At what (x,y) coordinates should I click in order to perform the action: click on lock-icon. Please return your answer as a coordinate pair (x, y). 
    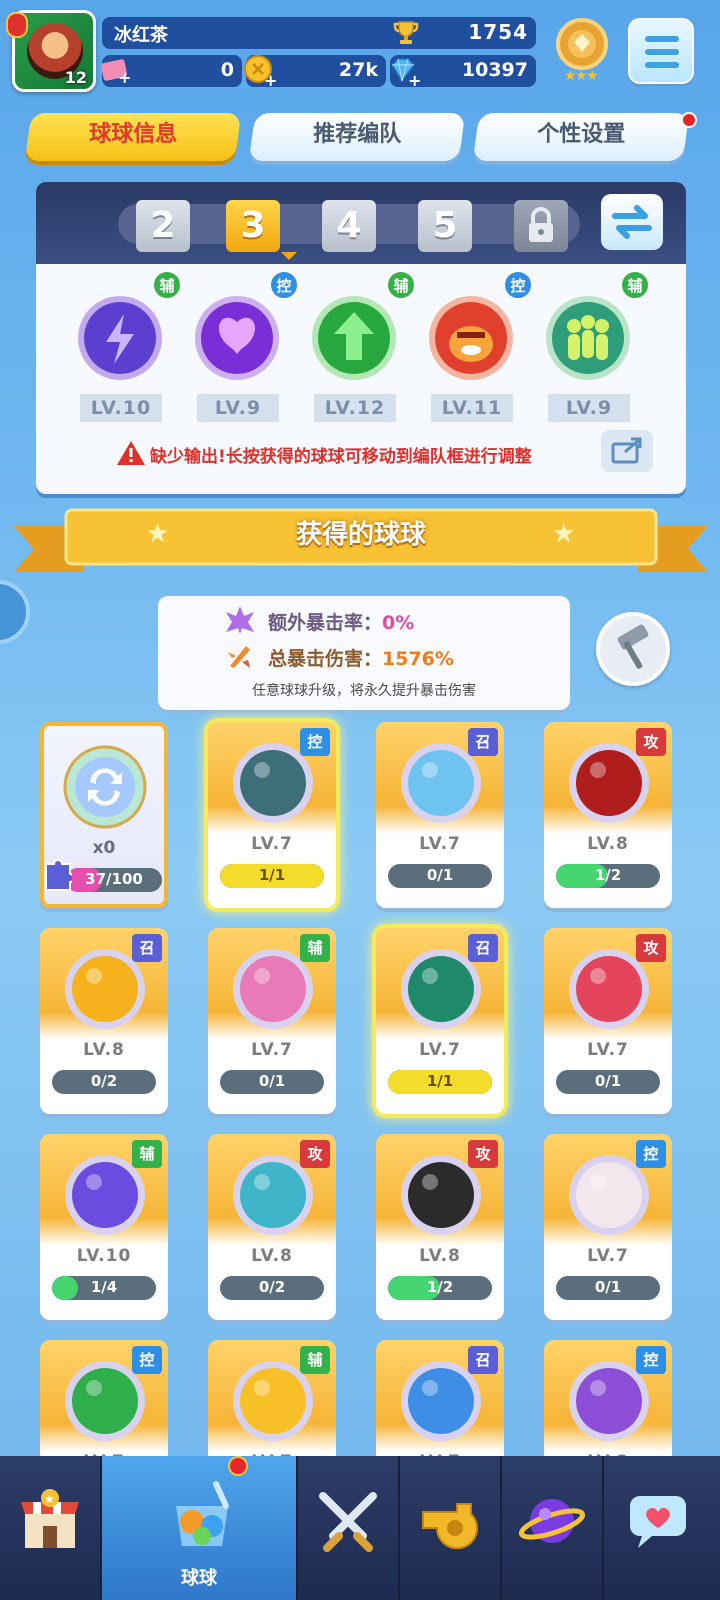
    Looking at the image, I should click on (541, 224).